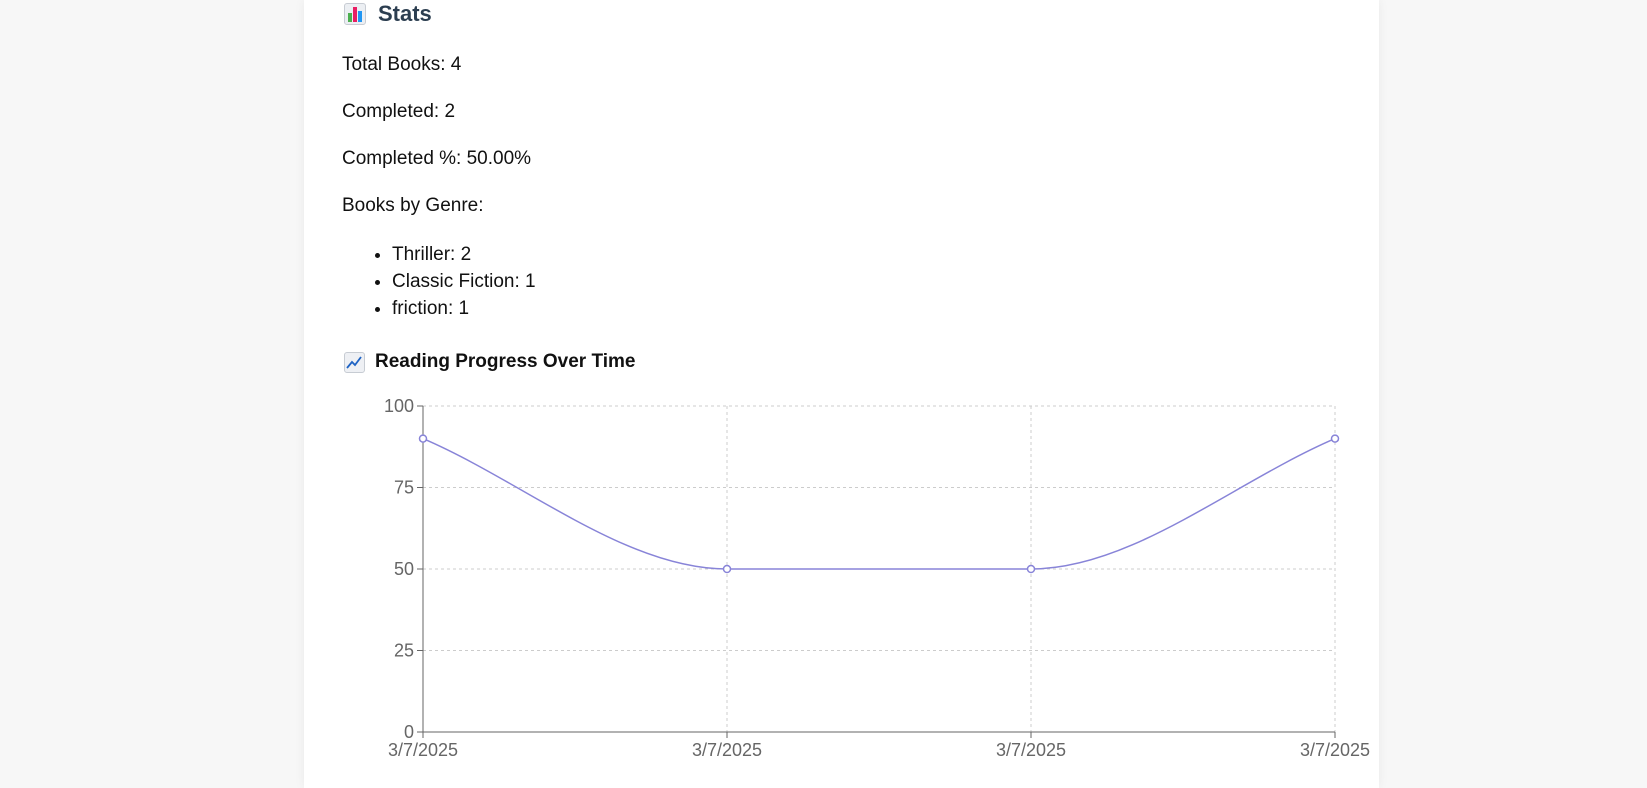  I want to click on y-tick-label: 75, so click(404, 488).